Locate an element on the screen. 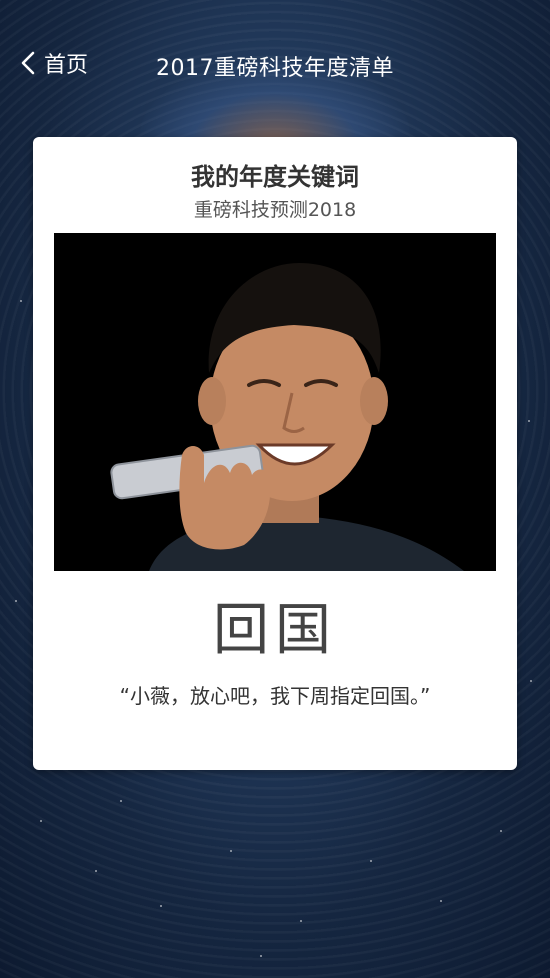 The image size is (550, 978). top-bar: 首页 2017重磅科技年度清单 is located at coordinates (275, 65).